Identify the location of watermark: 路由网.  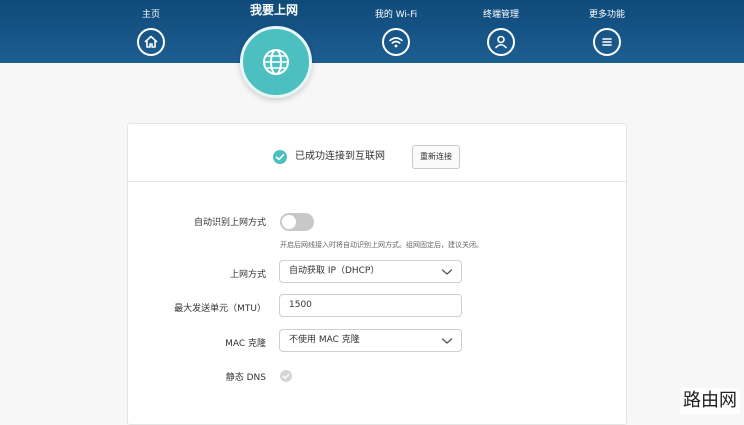
(710, 401).